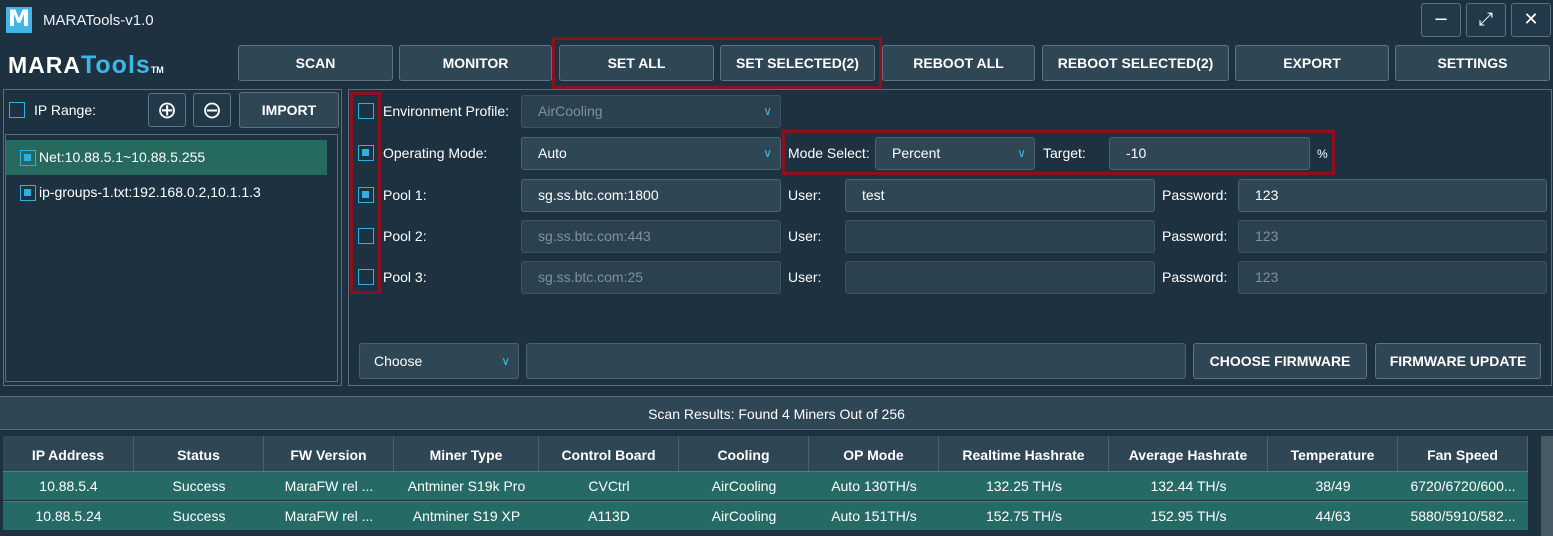  What do you see at coordinates (636, 63) in the screenshot?
I see `set-all-button: SET ALL` at bounding box center [636, 63].